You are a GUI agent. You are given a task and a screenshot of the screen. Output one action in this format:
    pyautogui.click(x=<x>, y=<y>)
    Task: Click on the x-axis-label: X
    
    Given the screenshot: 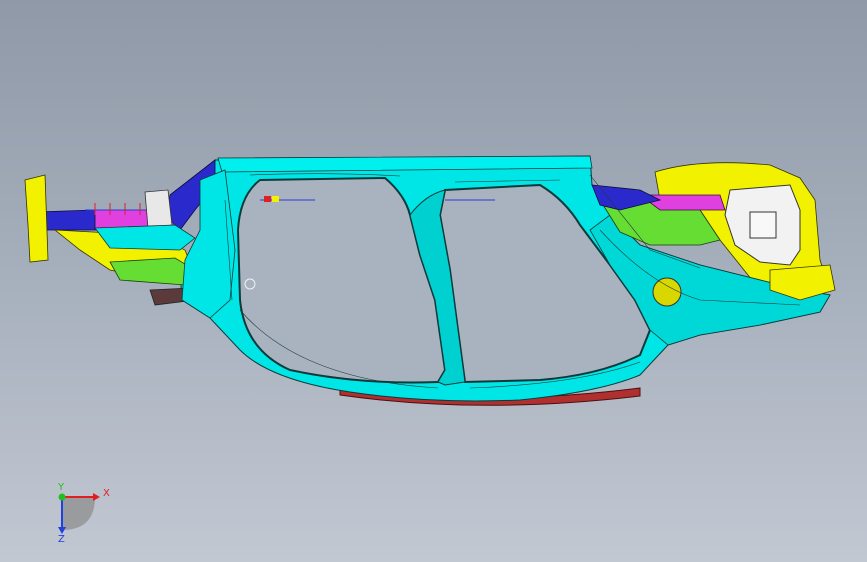 What is the action you would take?
    pyautogui.click(x=106, y=493)
    